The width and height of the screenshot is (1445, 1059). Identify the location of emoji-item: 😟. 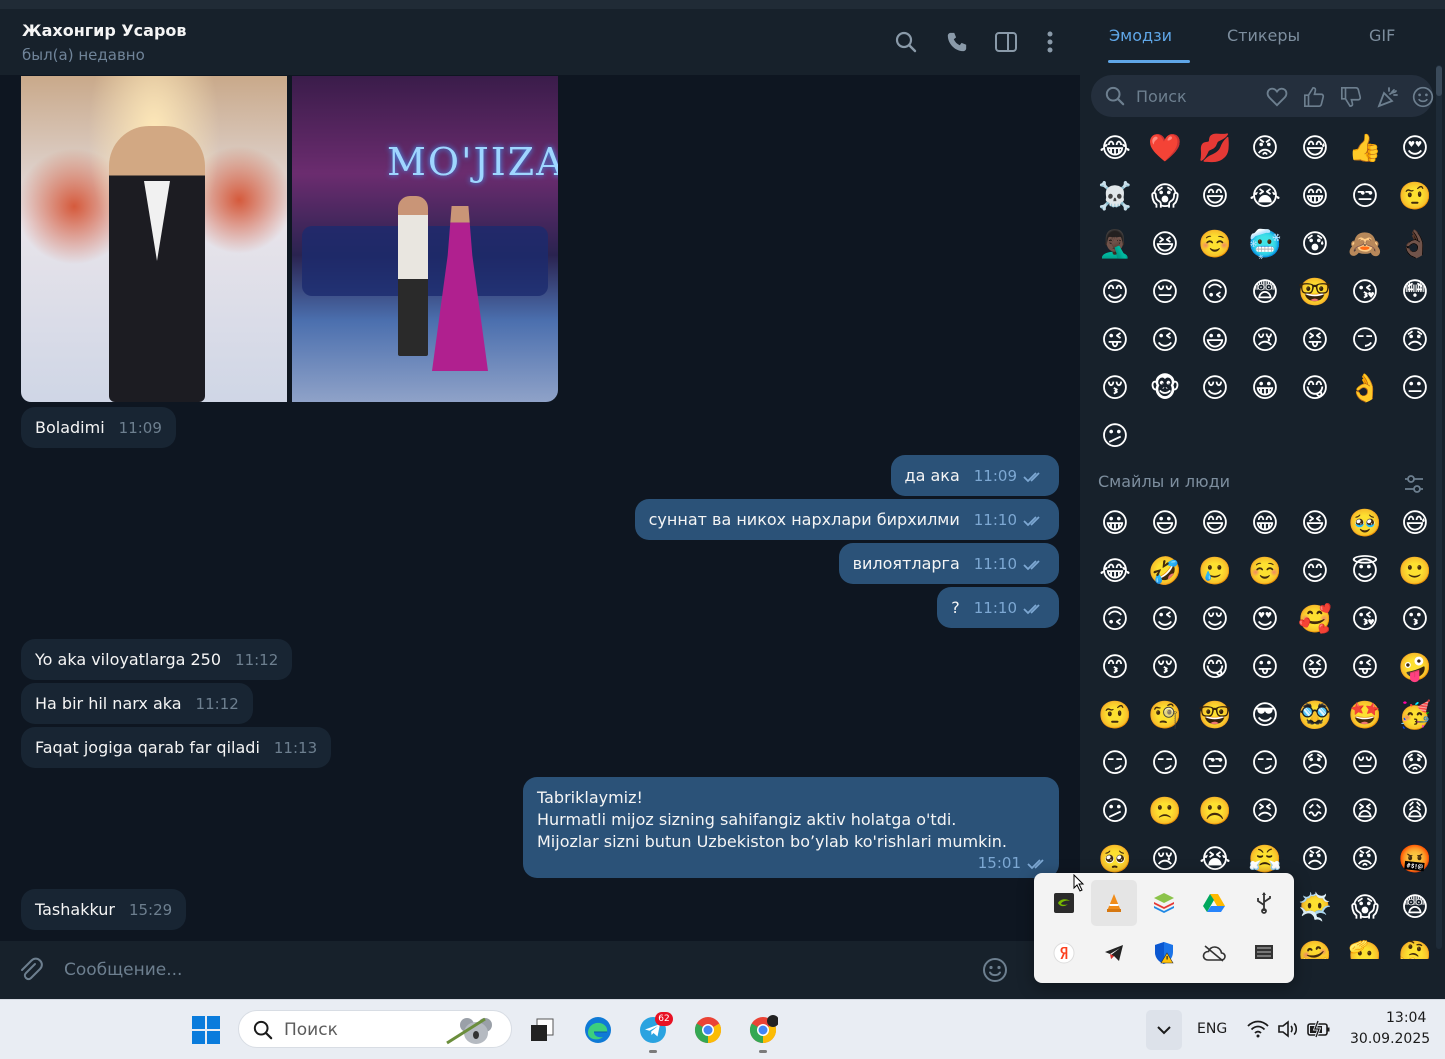
(1413, 763).